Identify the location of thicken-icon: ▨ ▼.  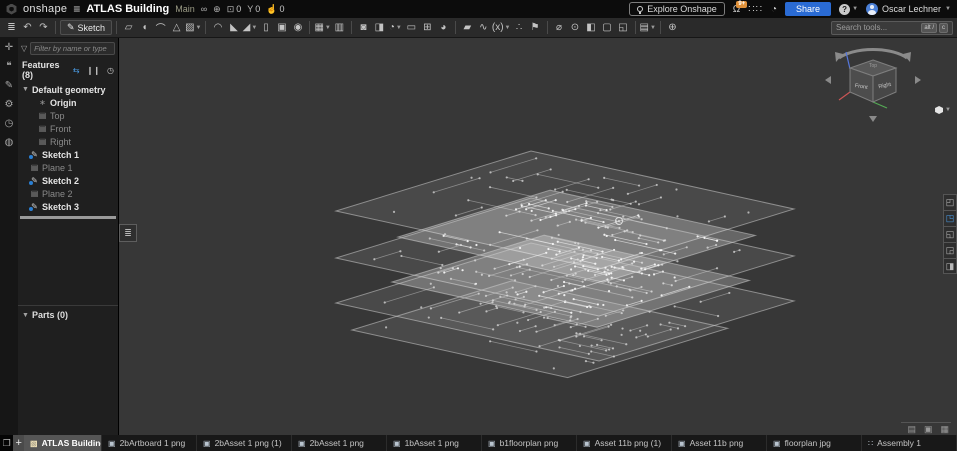
(193, 28).